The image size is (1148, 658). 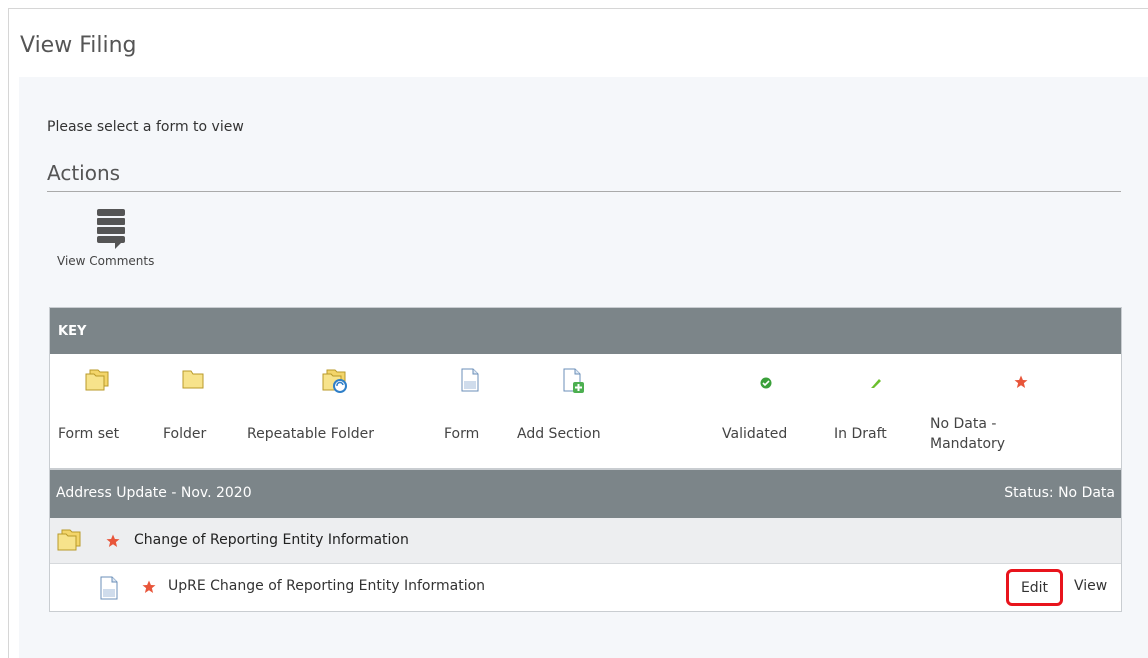 What do you see at coordinates (1090, 586) in the screenshot?
I see `view-link: View` at bounding box center [1090, 586].